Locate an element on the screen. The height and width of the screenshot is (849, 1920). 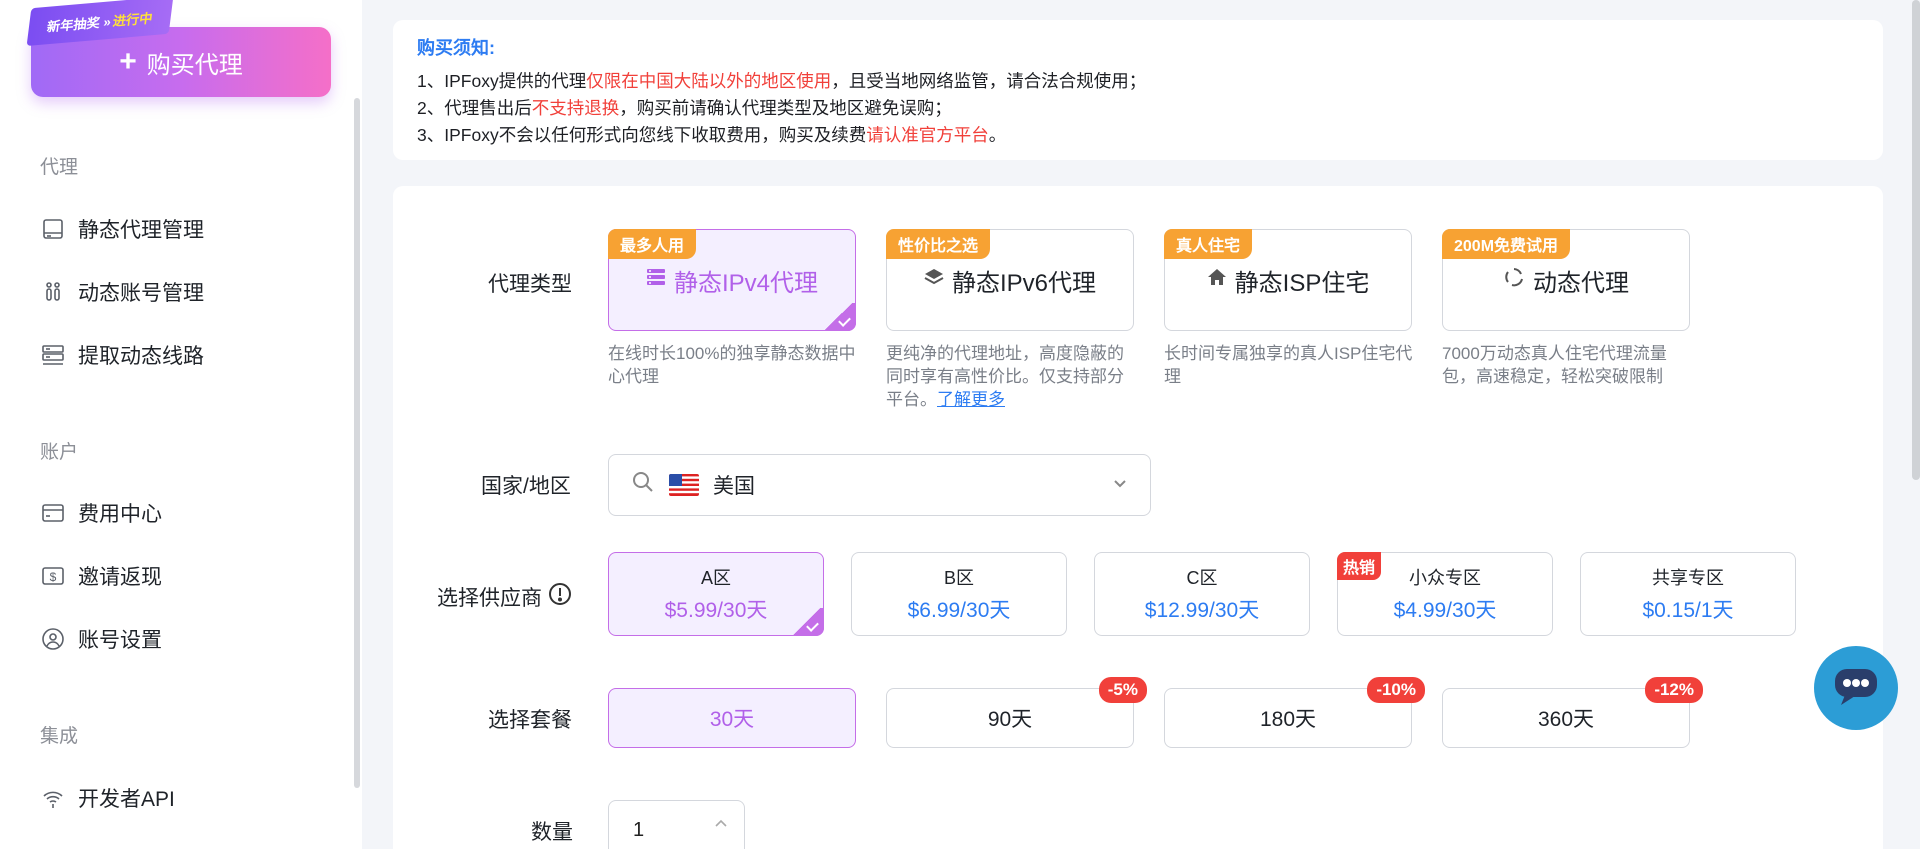
country-select: 美国 is located at coordinates (879, 485).